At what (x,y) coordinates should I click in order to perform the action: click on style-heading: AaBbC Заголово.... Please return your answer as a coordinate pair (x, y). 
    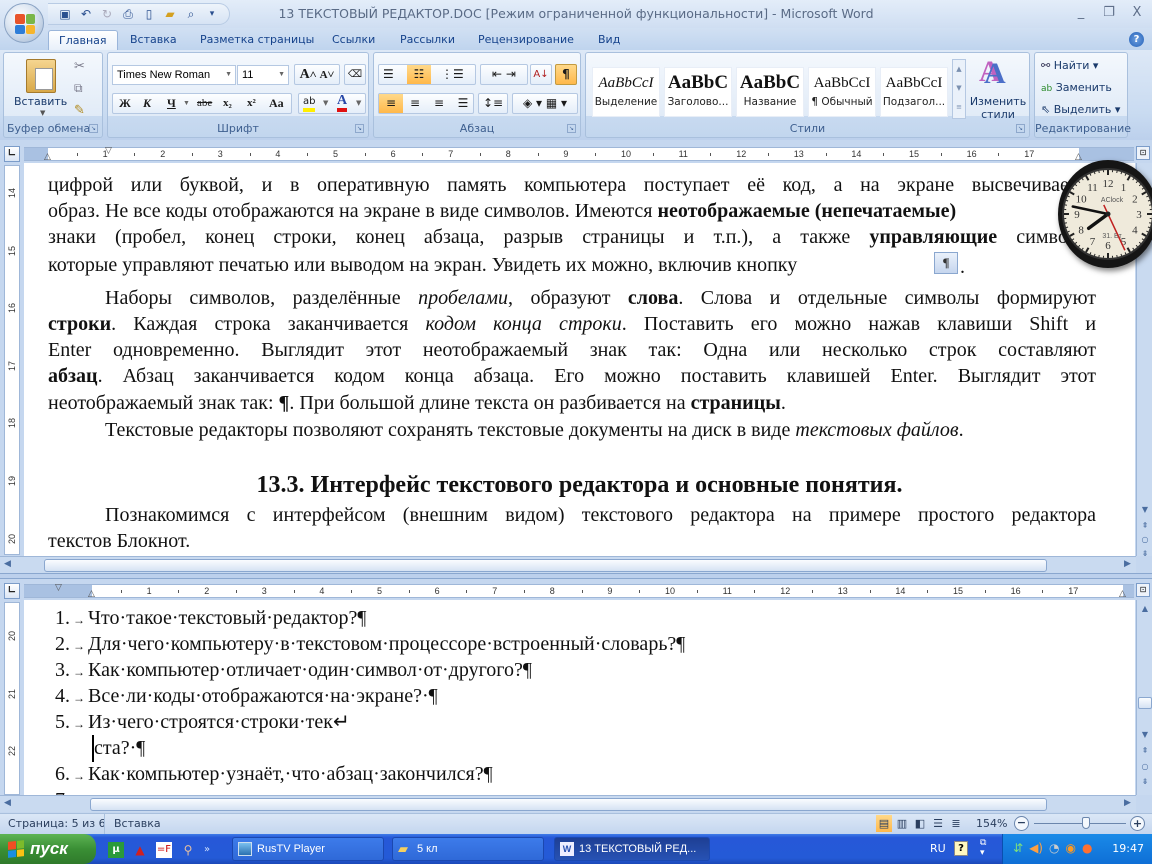
    Looking at the image, I should click on (698, 92).